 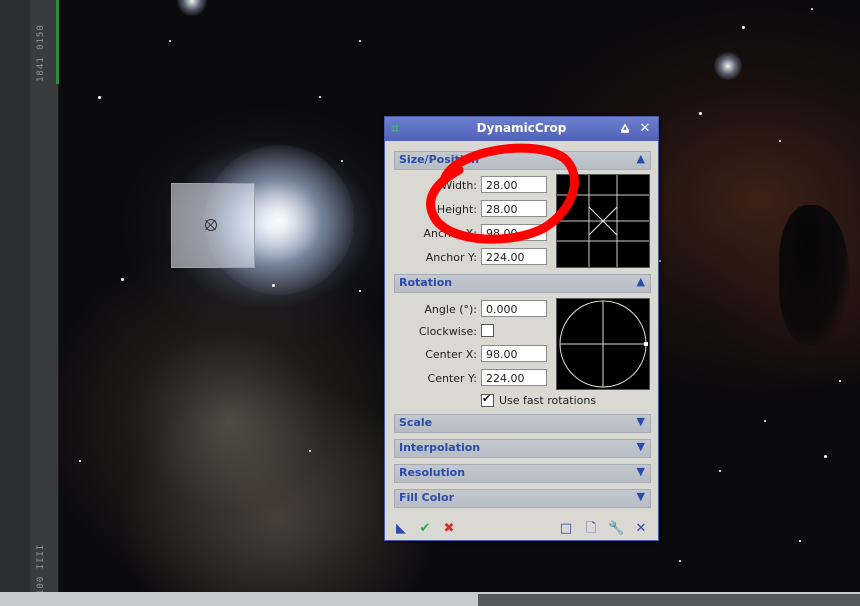 I want to click on anchor-y-label: Anchor Y:, so click(x=451, y=257).